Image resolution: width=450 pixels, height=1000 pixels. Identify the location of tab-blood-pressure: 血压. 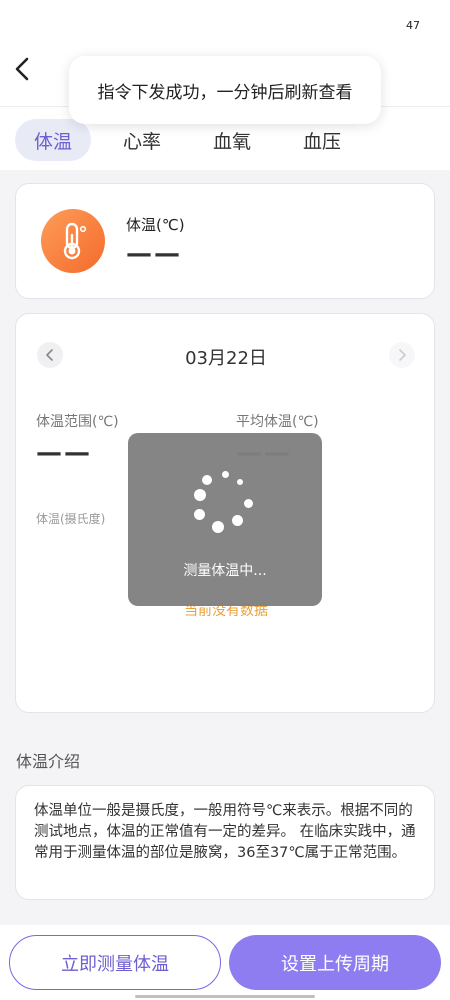
(322, 140).